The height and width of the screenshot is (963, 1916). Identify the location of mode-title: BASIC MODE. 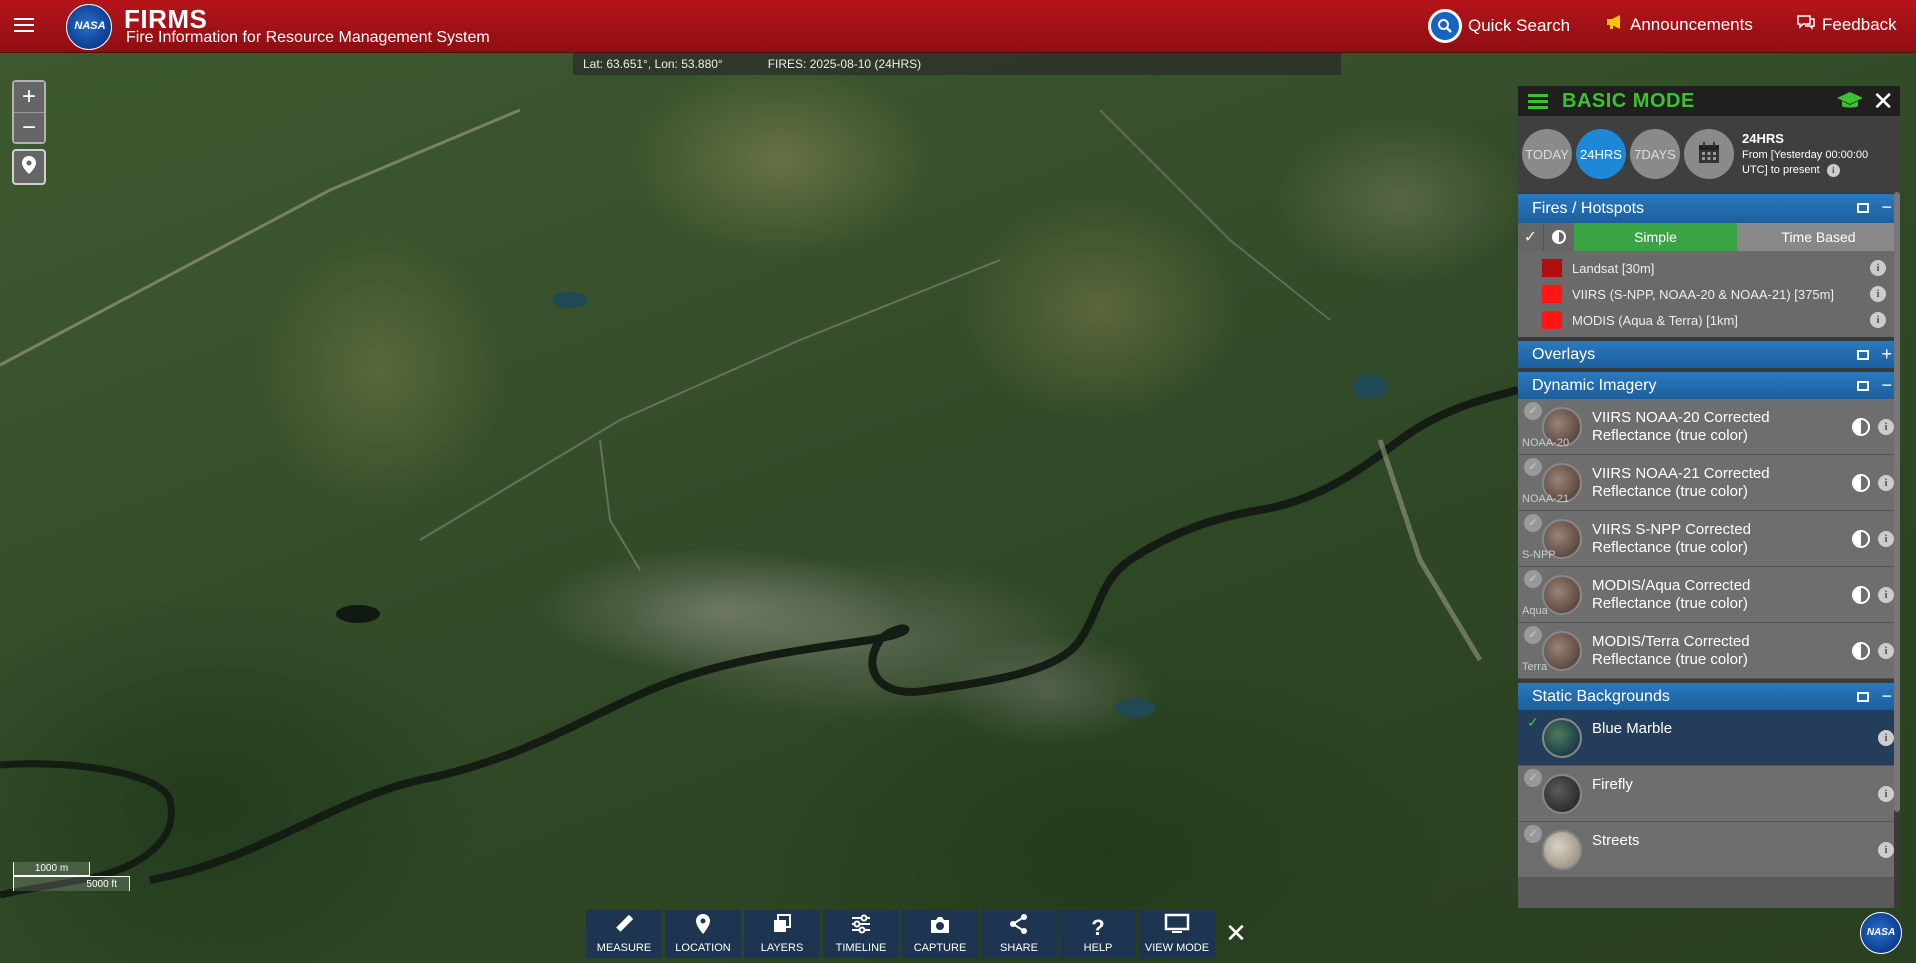
(1628, 100).